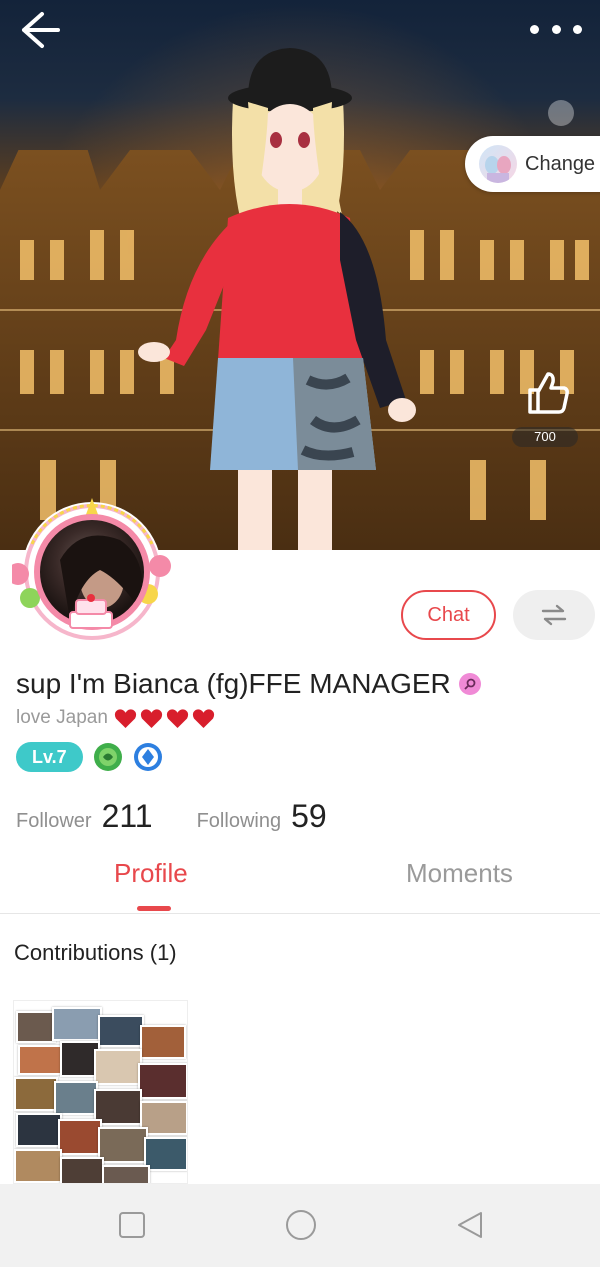  What do you see at coordinates (309, 816) in the screenshot?
I see `following-count: 59` at bounding box center [309, 816].